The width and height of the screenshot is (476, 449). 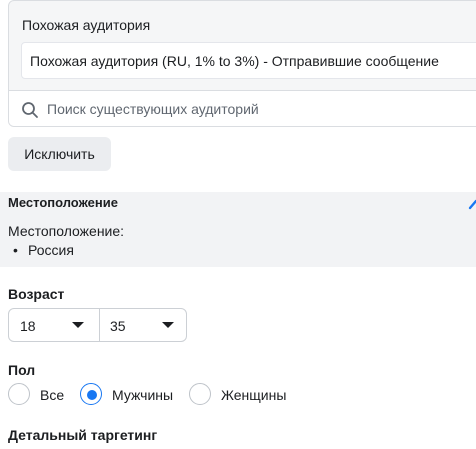 I want to click on audience-search-input, so click(x=237, y=109).